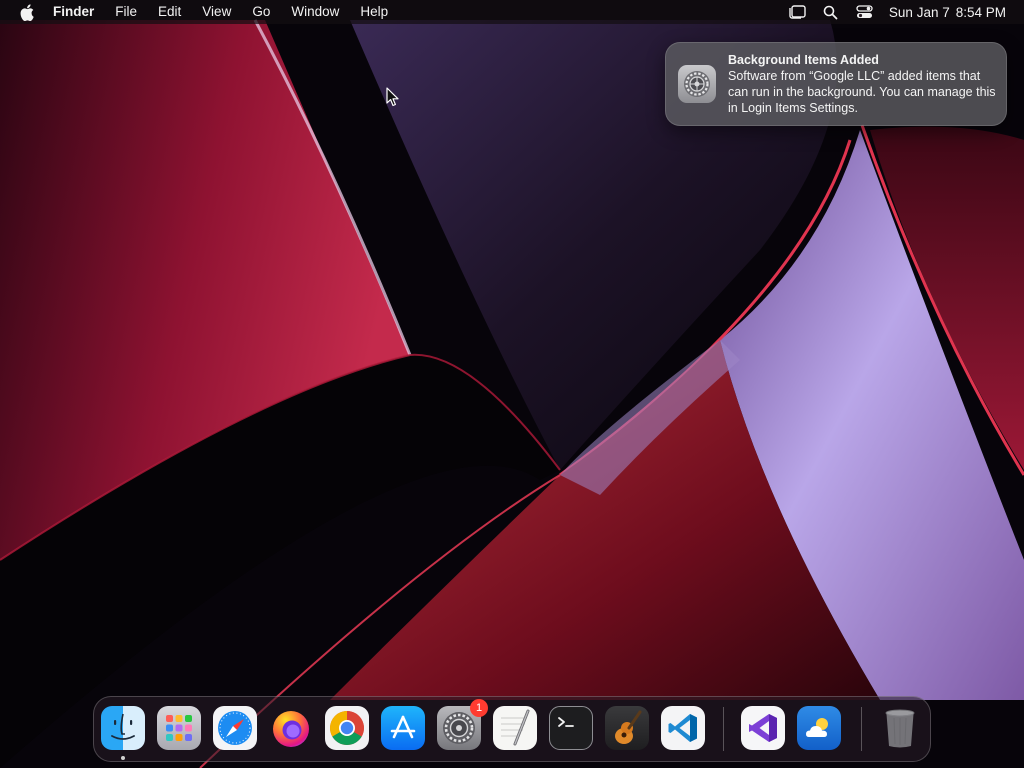 This screenshot has width=1024, height=768. What do you see at coordinates (865, 12) in the screenshot?
I see `control-center-icon` at bounding box center [865, 12].